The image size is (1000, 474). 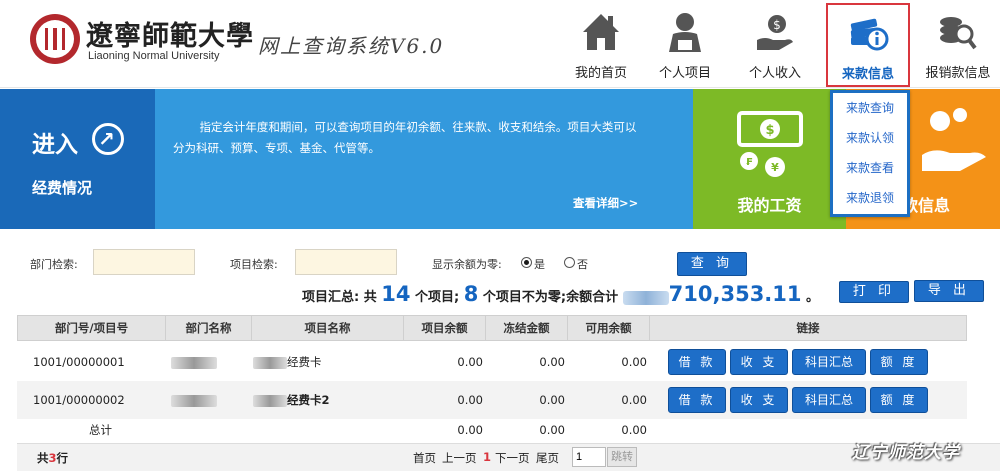 What do you see at coordinates (769, 205) in the screenshot?
I see `salary-label: 我的工资` at bounding box center [769, 205].